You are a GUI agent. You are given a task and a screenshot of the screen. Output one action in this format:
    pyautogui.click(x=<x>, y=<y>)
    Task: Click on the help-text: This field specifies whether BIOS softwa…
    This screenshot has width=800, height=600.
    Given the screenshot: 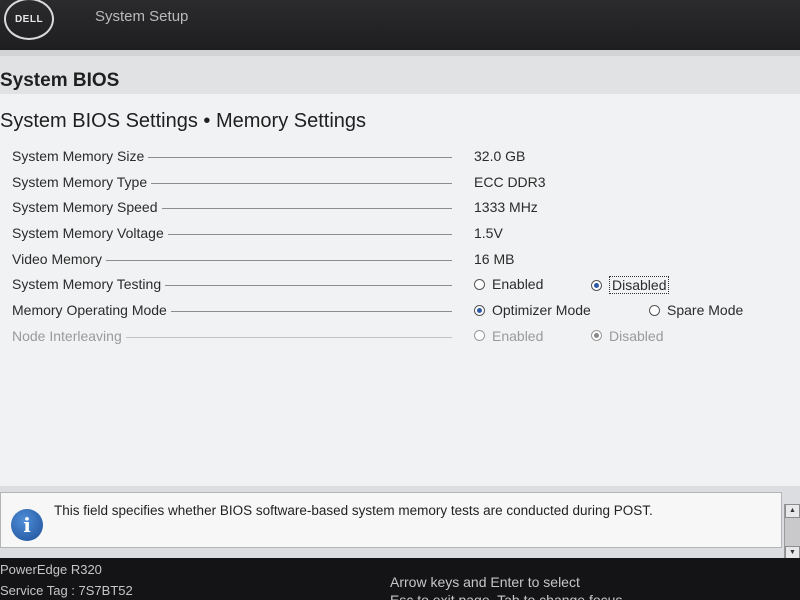 What is the action you would take?
    pyautogui.click(x=353, y=510)
    